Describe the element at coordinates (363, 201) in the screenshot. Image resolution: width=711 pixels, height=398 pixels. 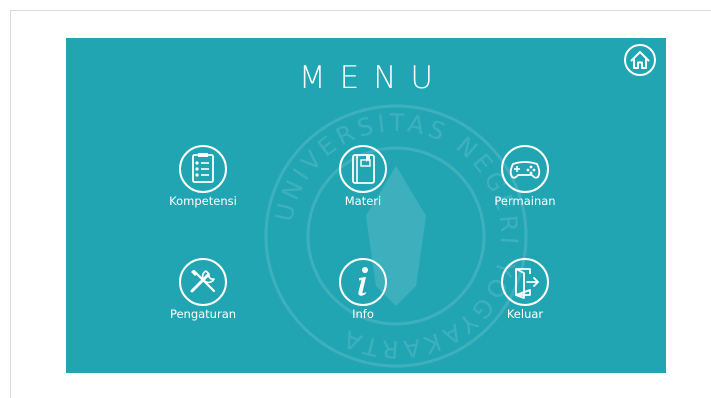
I see `menu-item-label: Materi` at that location.